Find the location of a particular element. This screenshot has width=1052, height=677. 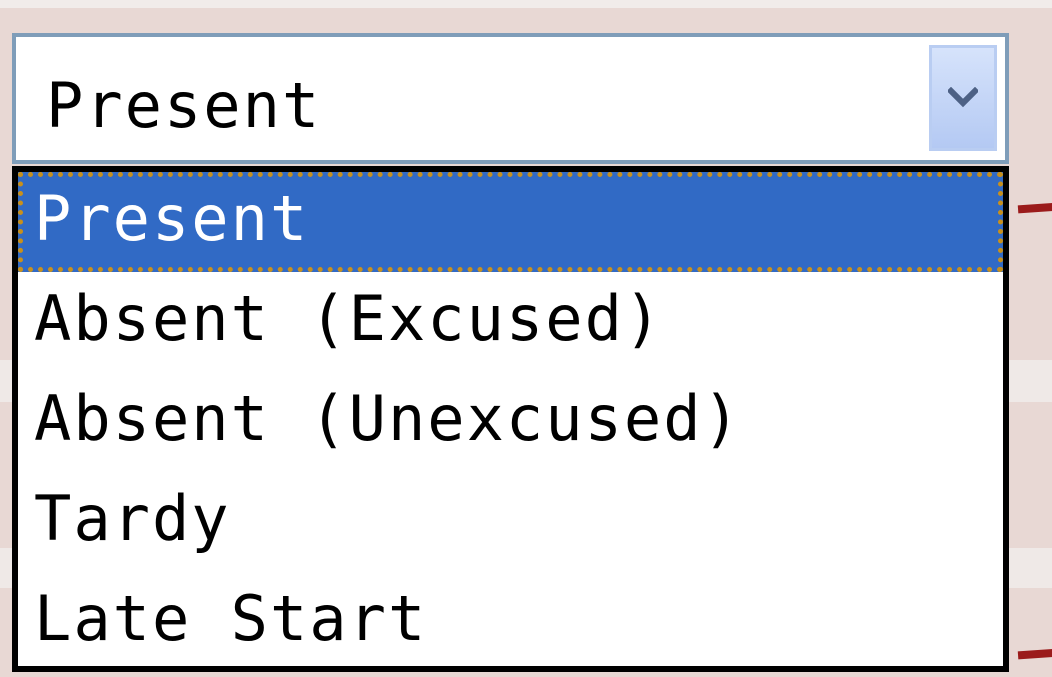

option-label: Present is located at coordinates (172, 218).